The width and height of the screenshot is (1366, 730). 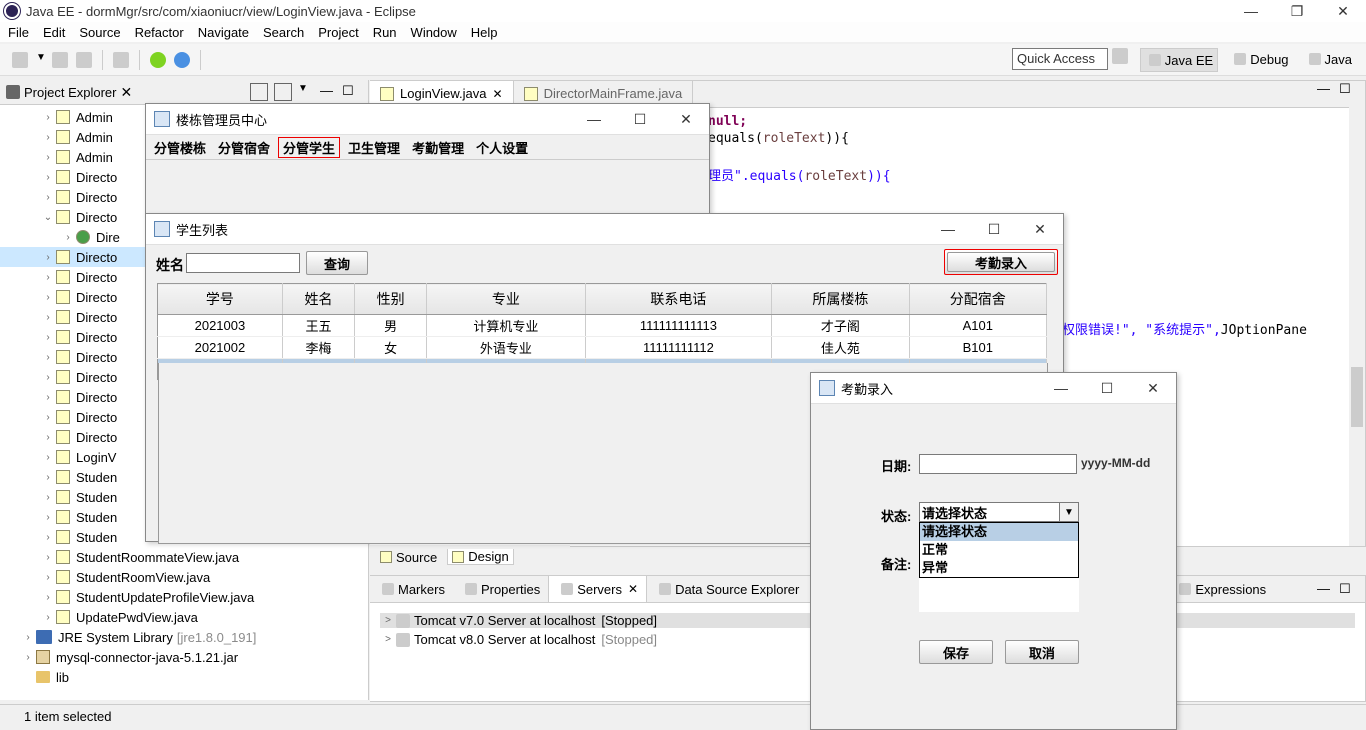 I want to click on tree-item: › StudentUpdateProfileView.java, so click(x=204, y=597).